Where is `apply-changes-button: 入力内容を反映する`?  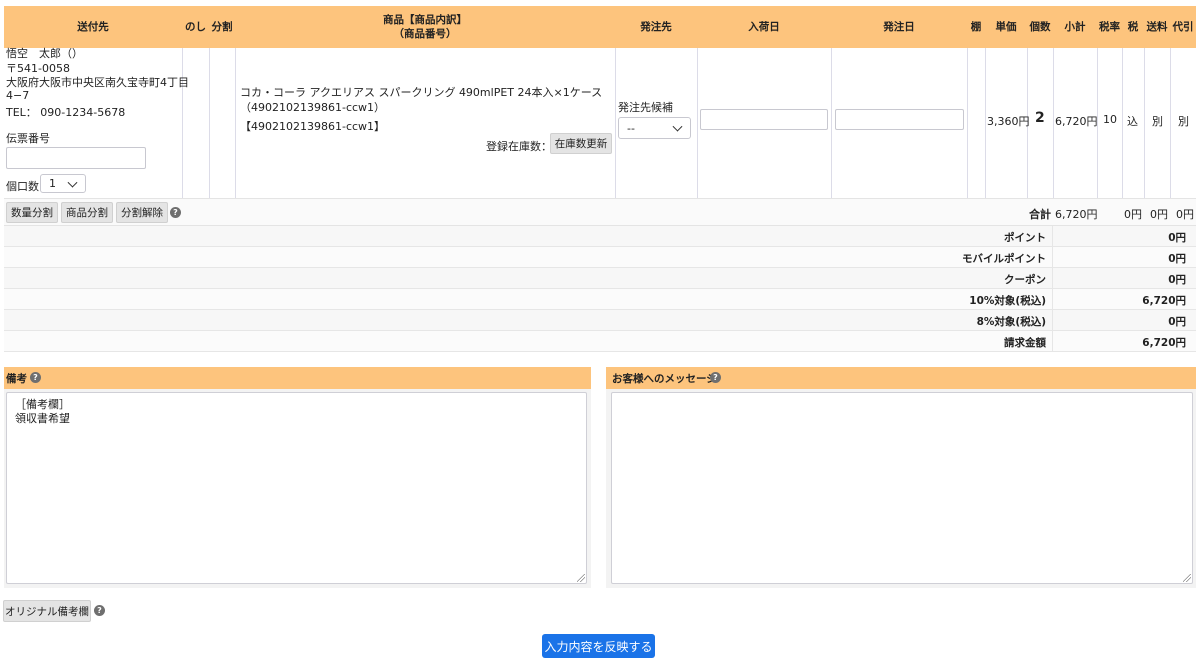 apply-changes-button: 入力内容を反映する is located at coordinates (598, 646).